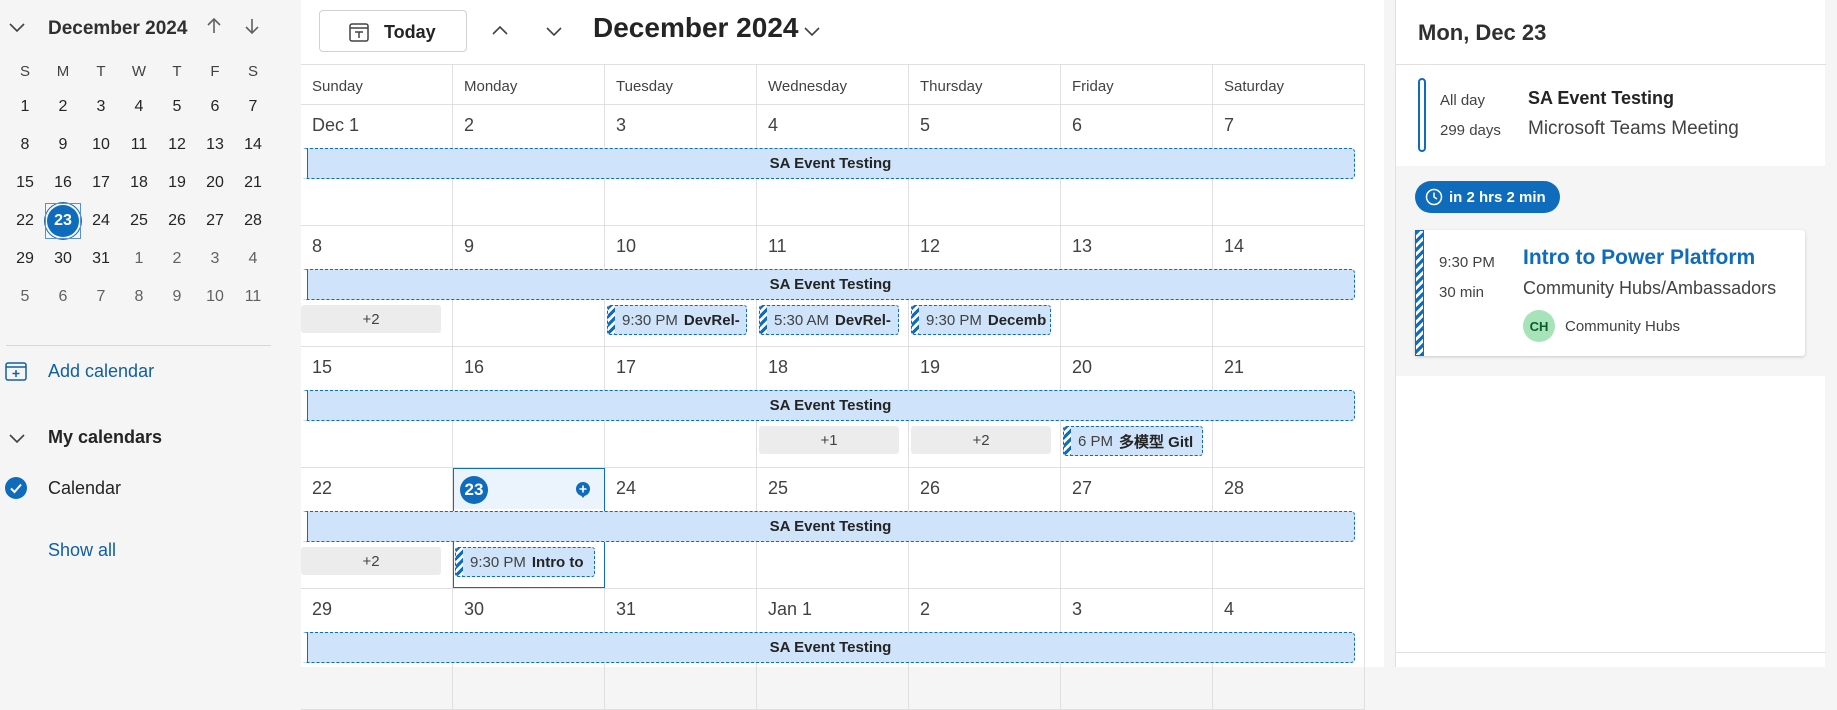 Image resolution: width=1837 pixels, height=710 pixels. I want to click on event-chip: 5:30 AM DevRel-, so click(829, 320).